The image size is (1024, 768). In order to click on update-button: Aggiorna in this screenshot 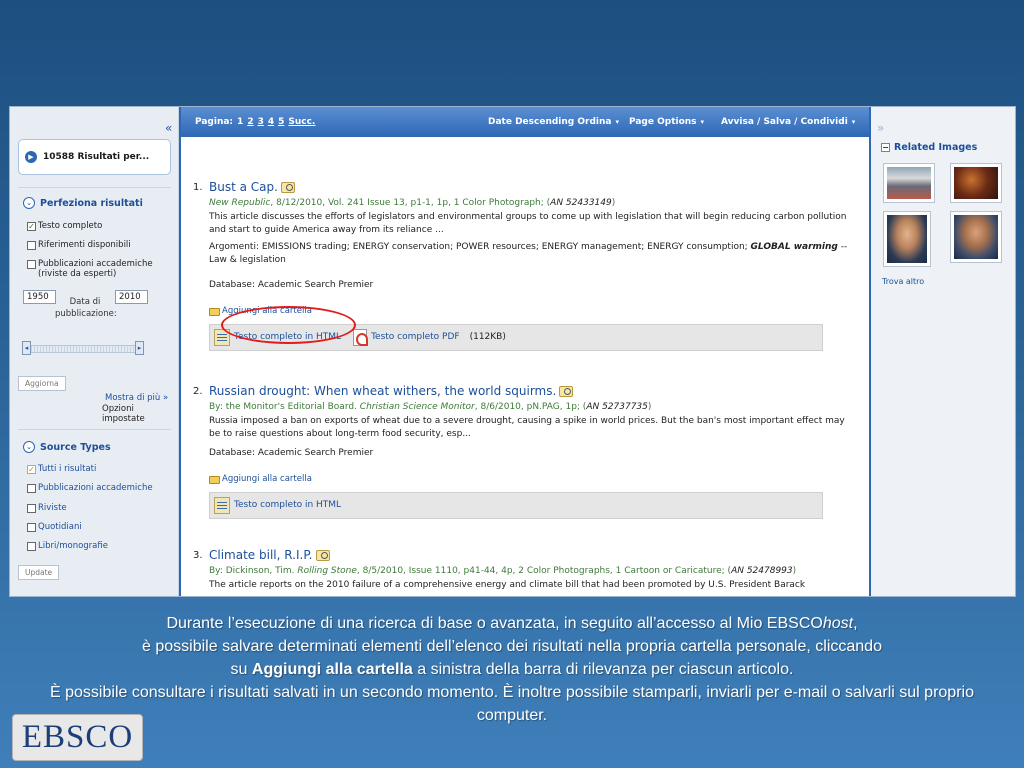, I will do `click(42, 383)`.